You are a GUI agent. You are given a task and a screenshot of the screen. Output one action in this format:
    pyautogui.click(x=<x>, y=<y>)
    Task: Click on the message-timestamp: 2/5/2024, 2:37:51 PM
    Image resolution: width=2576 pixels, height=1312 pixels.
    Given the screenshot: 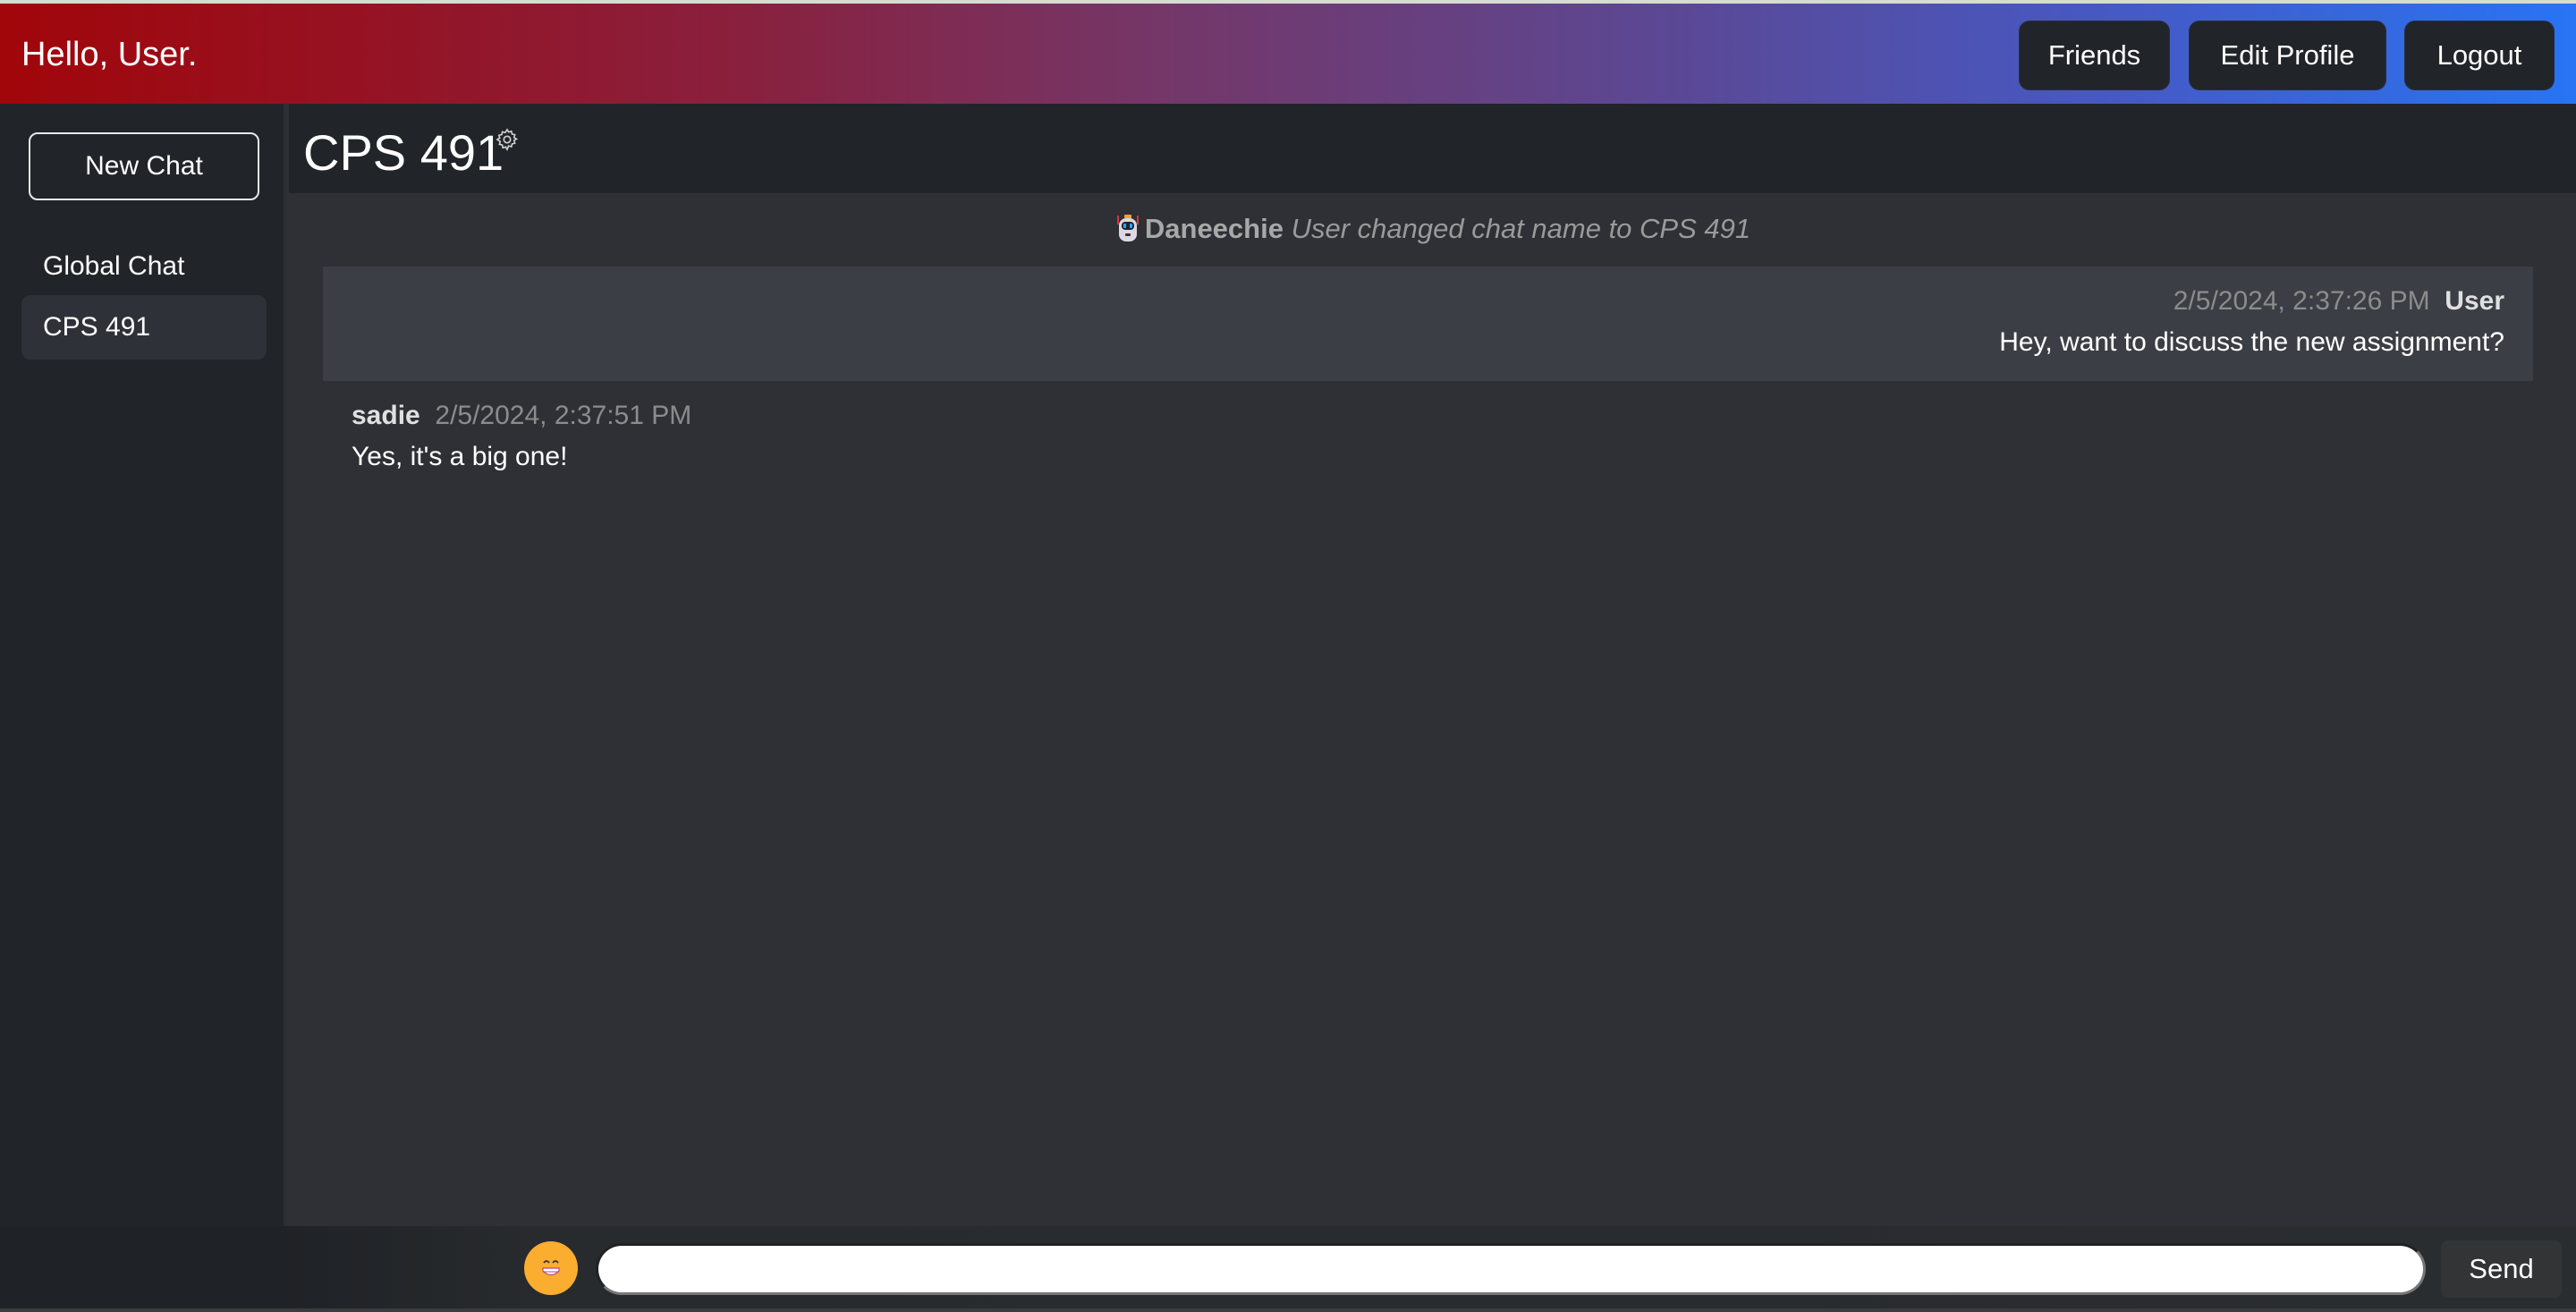 What is the action you would take?
    pyautogui.click(x=563, y=415)
    